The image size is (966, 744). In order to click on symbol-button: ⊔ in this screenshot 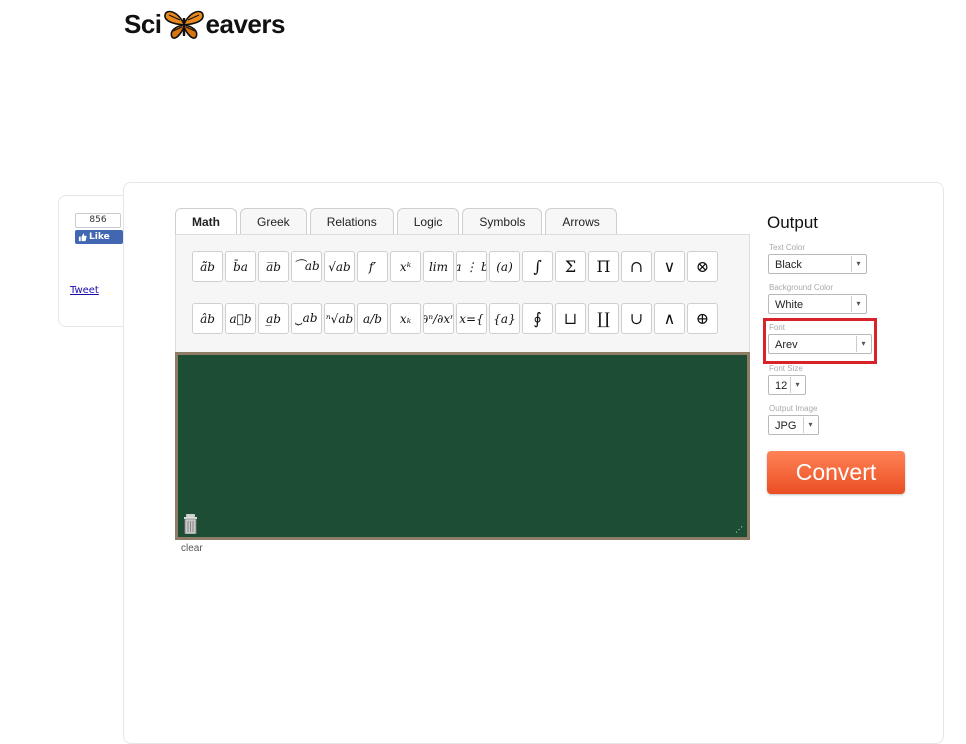, I will do `click(570, 318)`.